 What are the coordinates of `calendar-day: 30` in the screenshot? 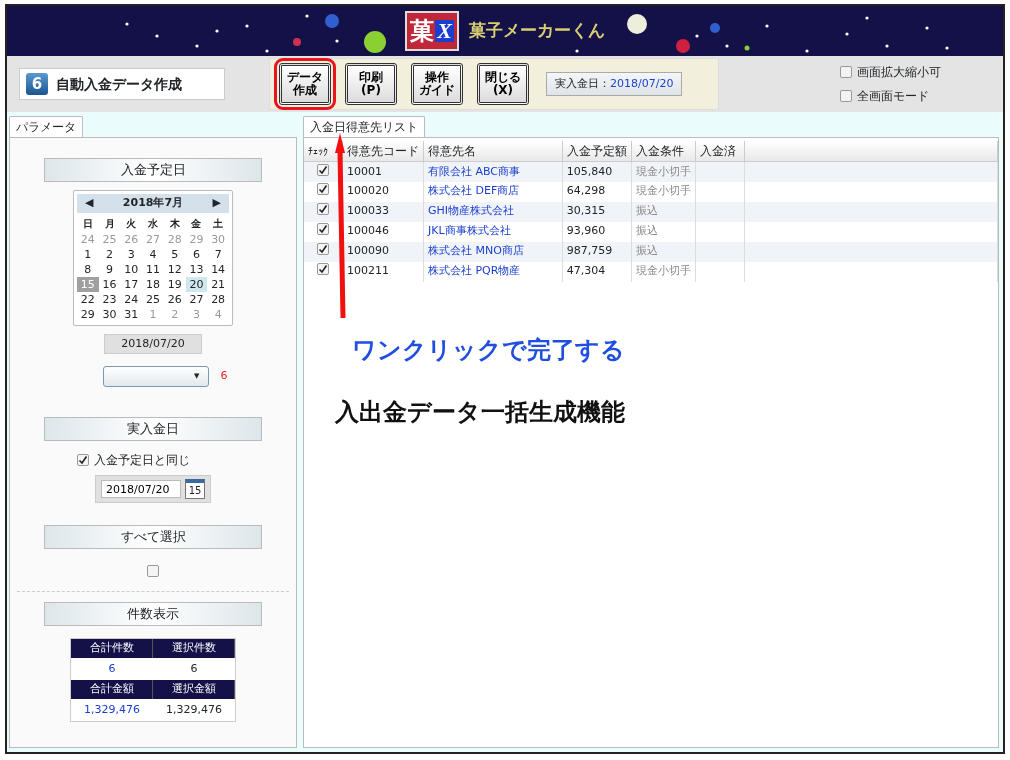 It's located at (109, 314).